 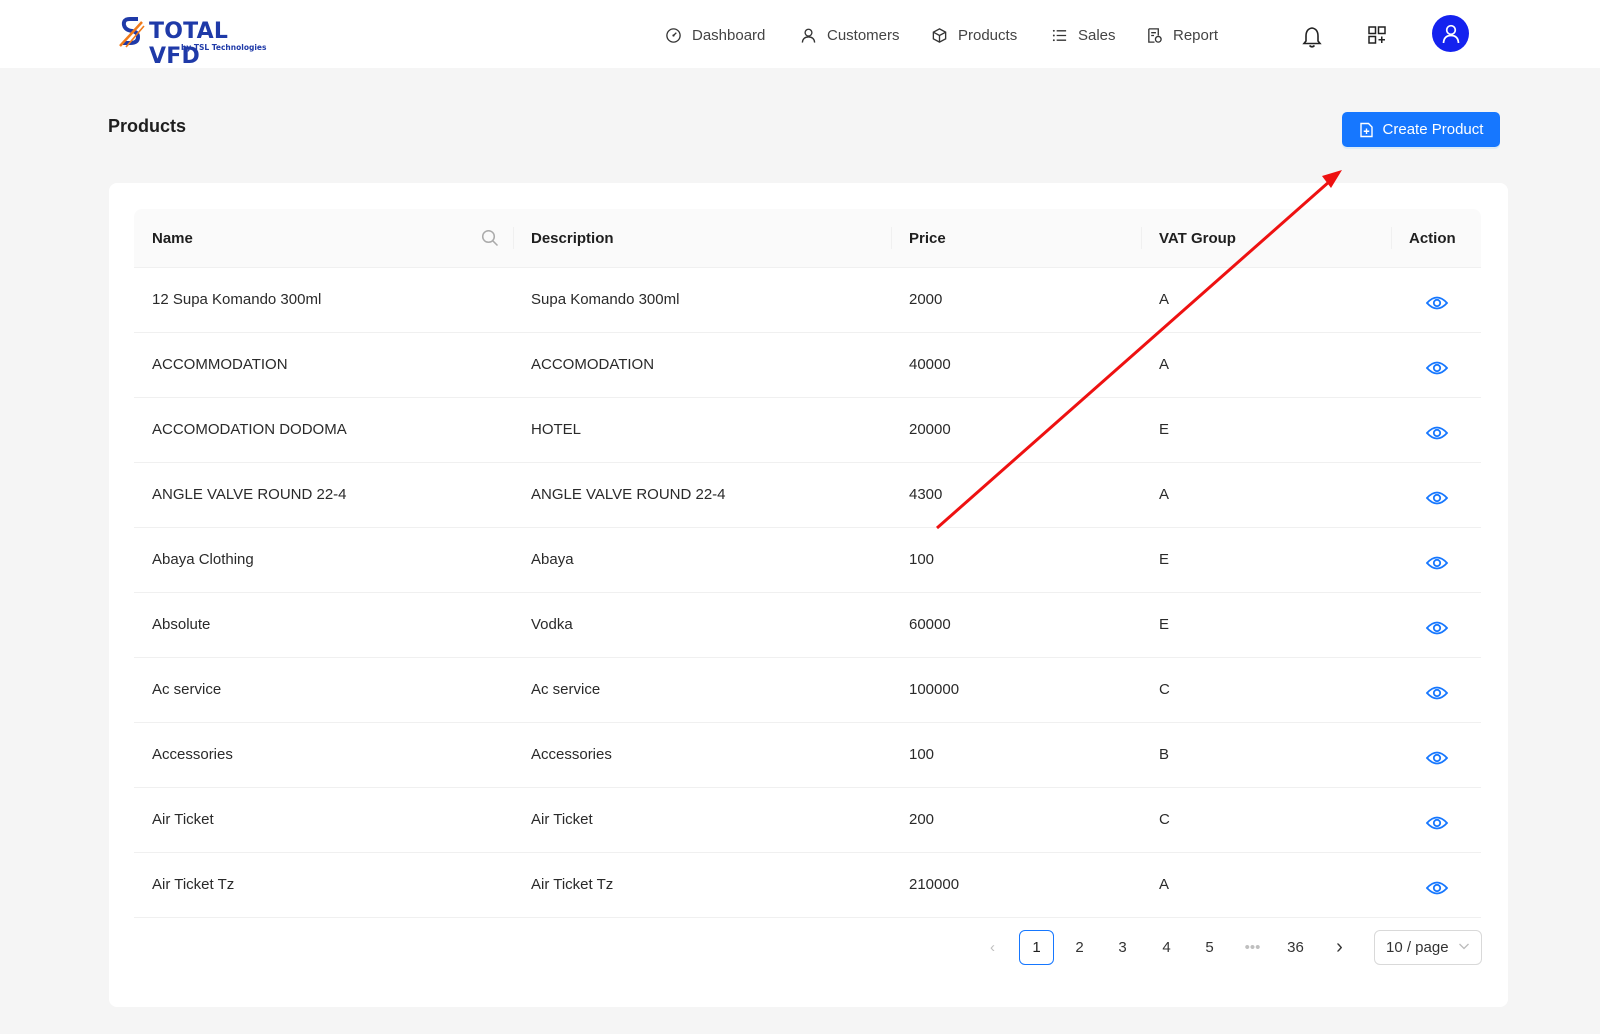 I want to click on nav-products: Products, so click(x=974, y=35).